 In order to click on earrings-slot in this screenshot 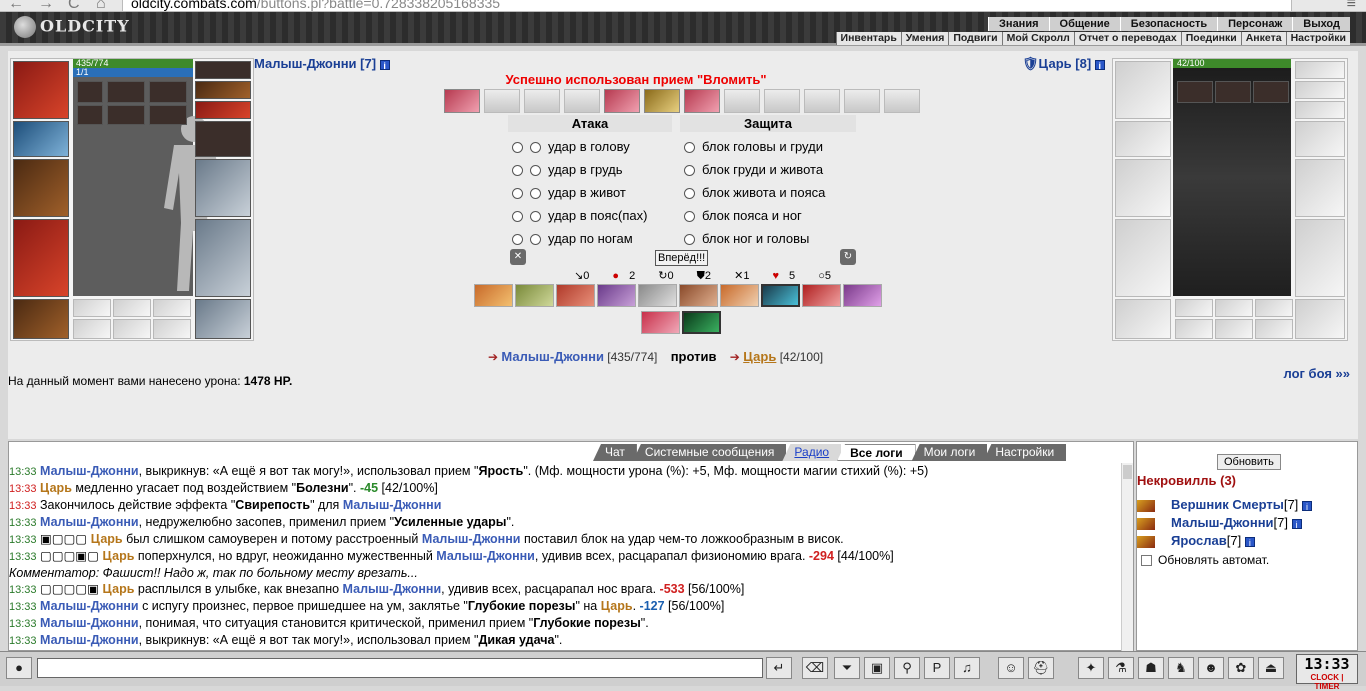, I will do `click(223, 70)`.